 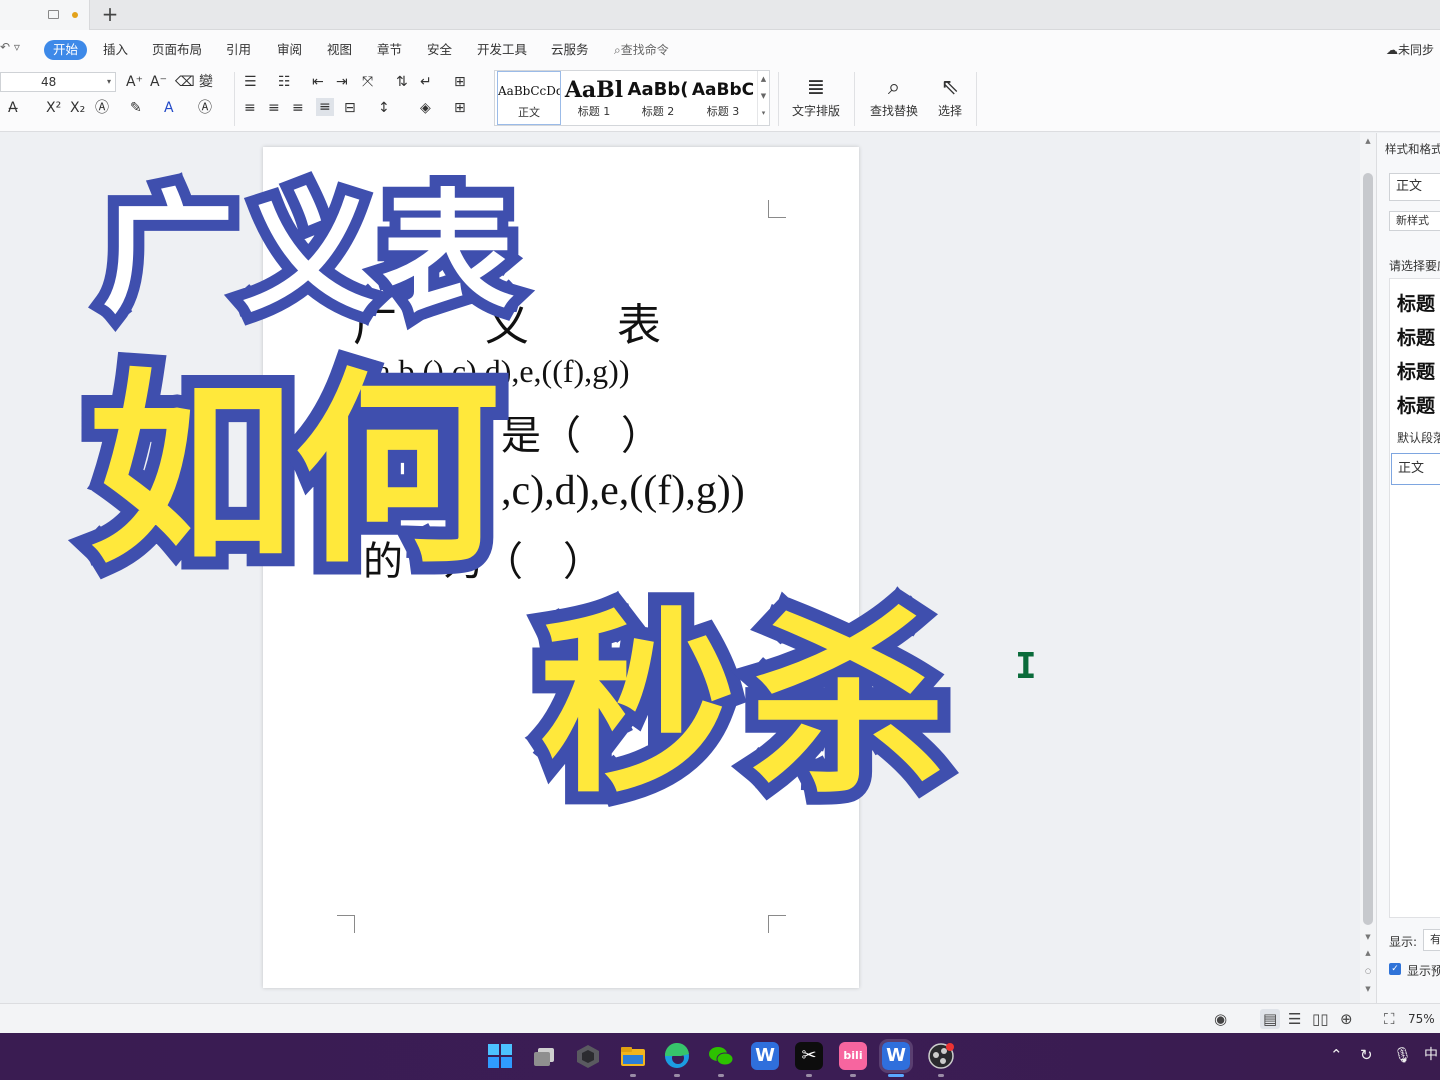 What do you see at coordinates (544, 1056) in the screenshot?
I see `task-view-button` at bounding box center [544, 1056].